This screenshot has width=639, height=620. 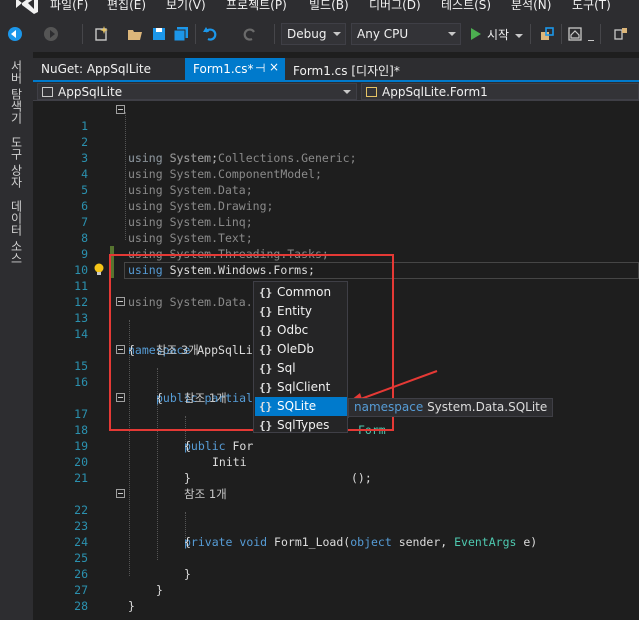 I want to click on side-tab-server-explorer: 서버 탐색기, so click(x=16, y=92).